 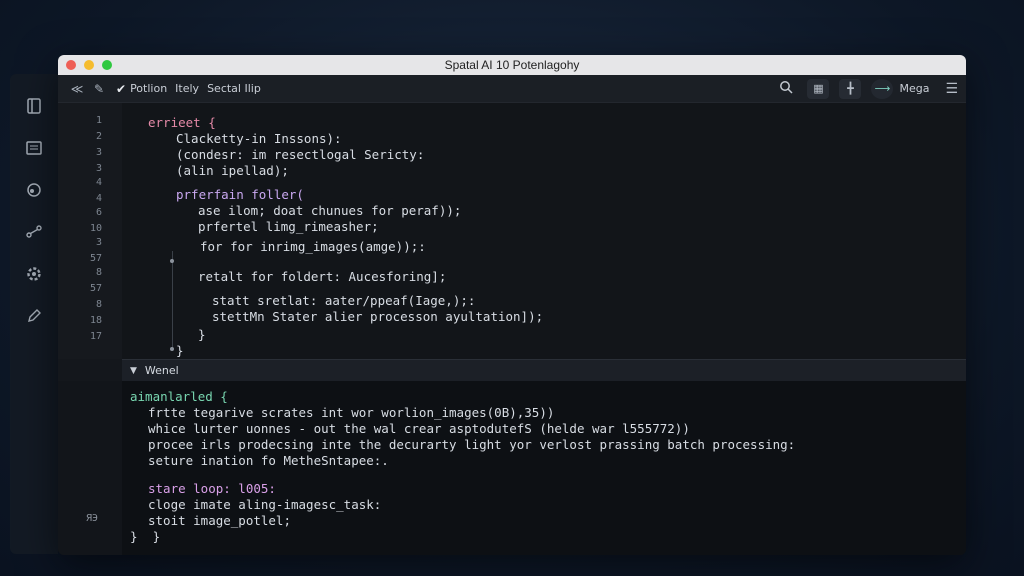 What do you see at coordinates (98, 212) in the screenshot?
I see `line-number: 6` at bounding box center [98, 212].